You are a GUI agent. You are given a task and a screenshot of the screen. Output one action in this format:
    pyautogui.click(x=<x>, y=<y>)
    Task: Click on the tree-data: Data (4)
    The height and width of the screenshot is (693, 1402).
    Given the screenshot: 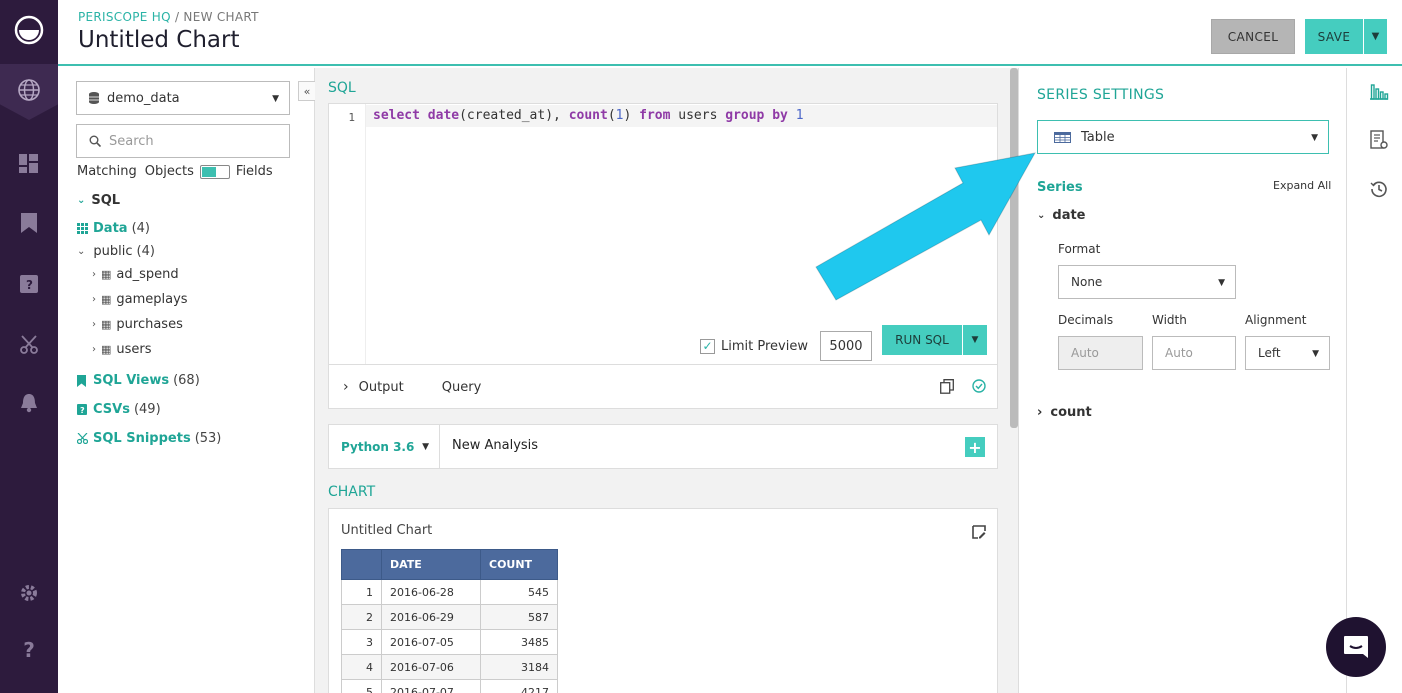 What is the action you would take?
    pyautogui.click(x=113, y=228)
    